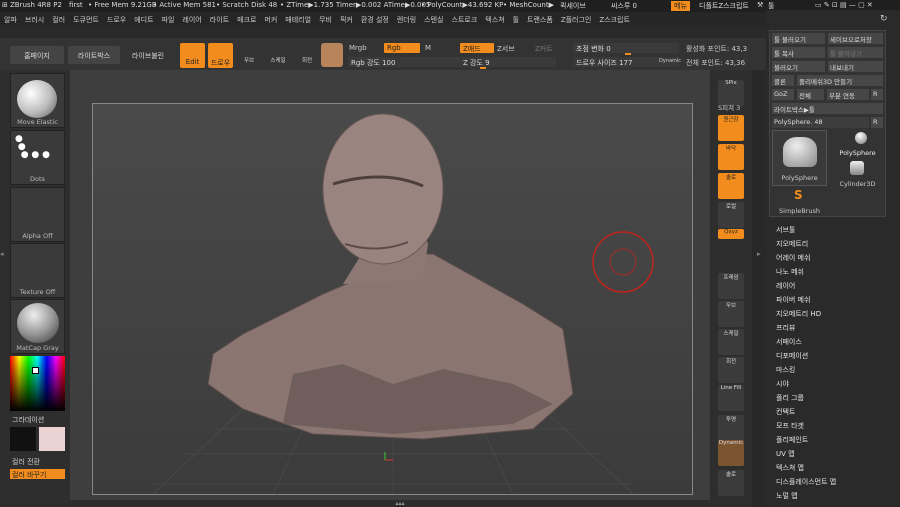  I want to click on material-thumbnail: MatCap Gray, so click(37, 326).